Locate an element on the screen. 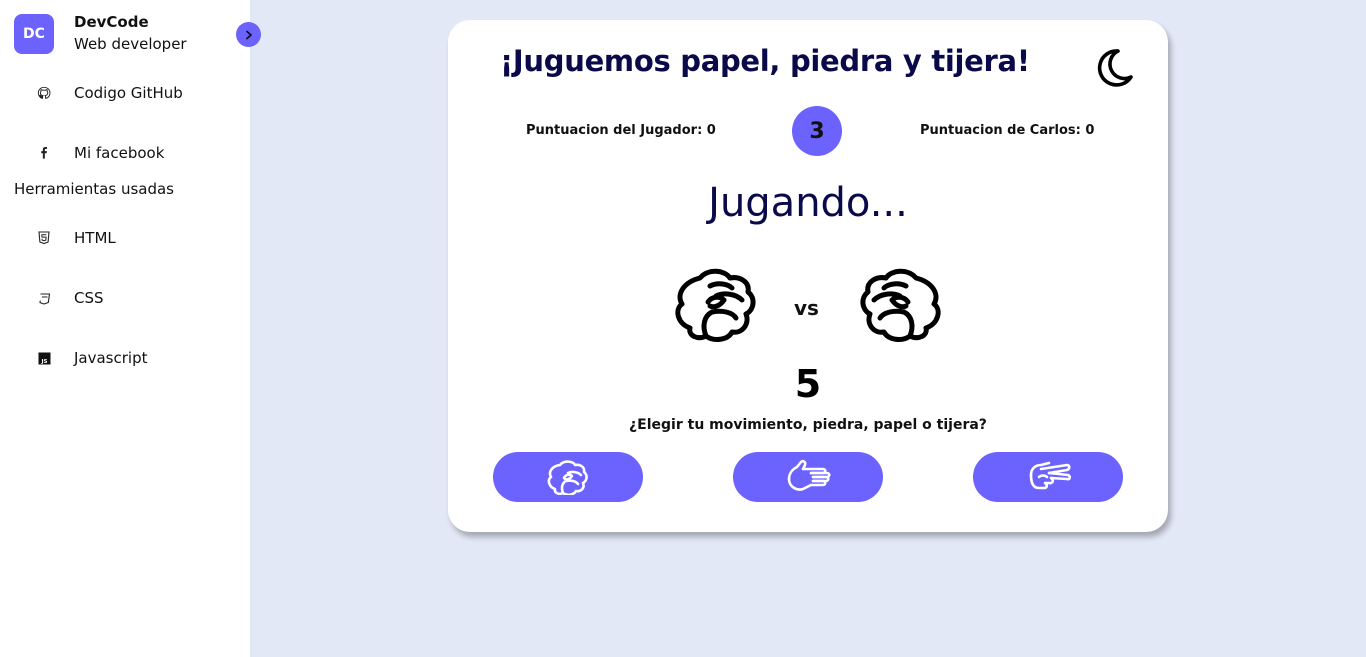 The width and height of the screenshot is (1366, 657). tools-section-title: Herramientas usadas is located at coordinates (94, 189).